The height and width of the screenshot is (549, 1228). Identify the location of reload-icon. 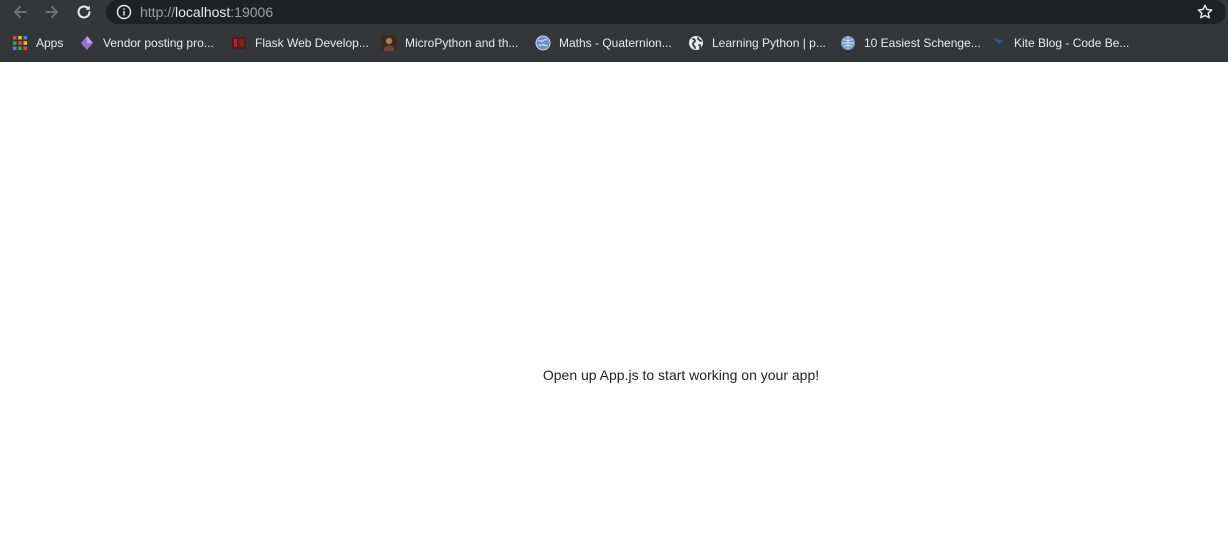
(84, 12).